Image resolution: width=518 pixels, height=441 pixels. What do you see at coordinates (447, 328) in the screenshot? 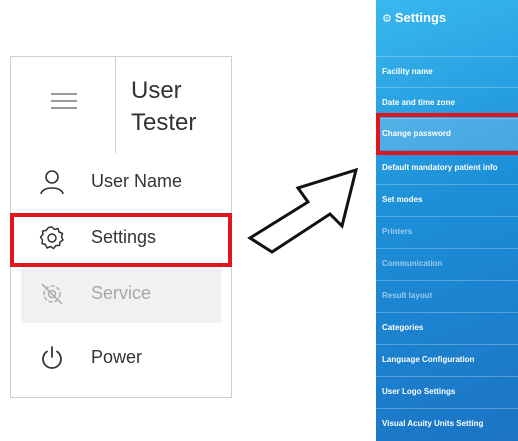
I see `settings-item-categories: Categories` at bounding box center [447, 328].